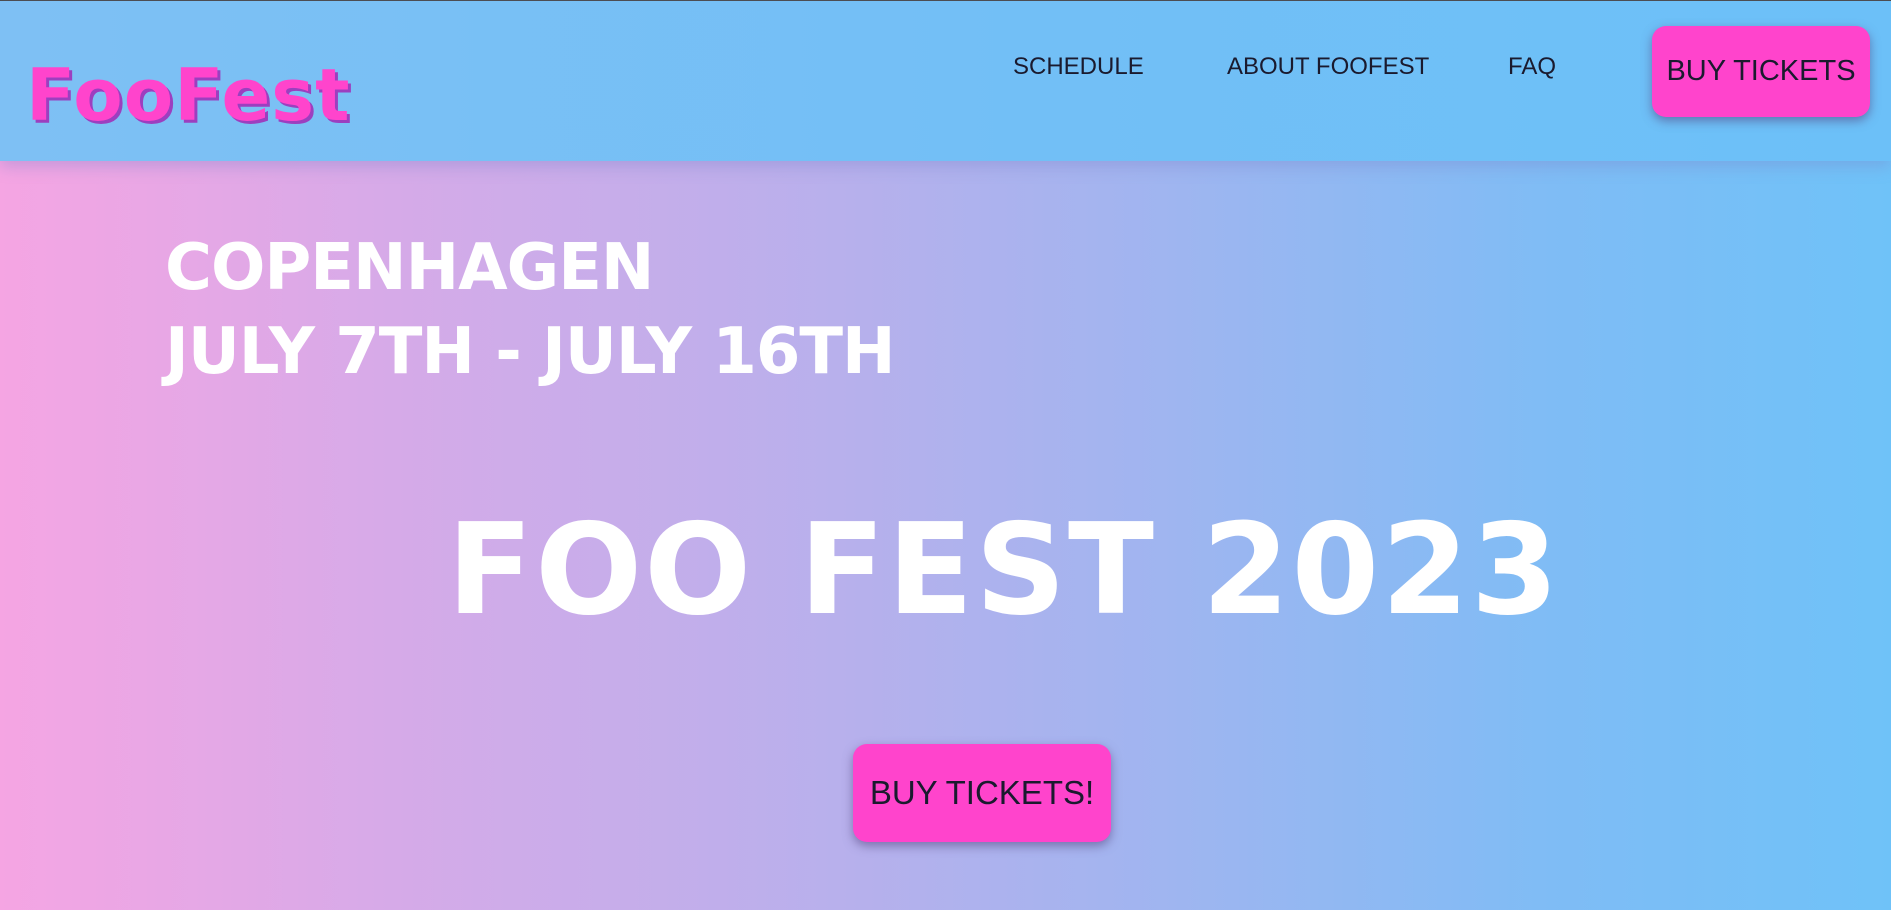  What do you see at coordinates (1532, 67) in the screenshot?
I see `nav-link-faq: FAQ` at bounding box center [1532, 67].